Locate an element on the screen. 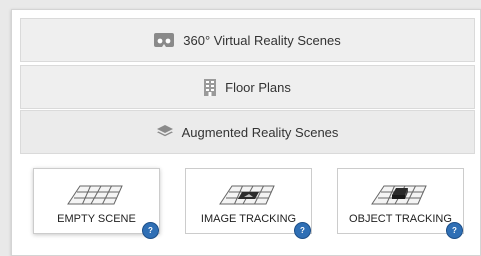  card-label: IMAGE TRACKING is located at coordinates (248, 219).